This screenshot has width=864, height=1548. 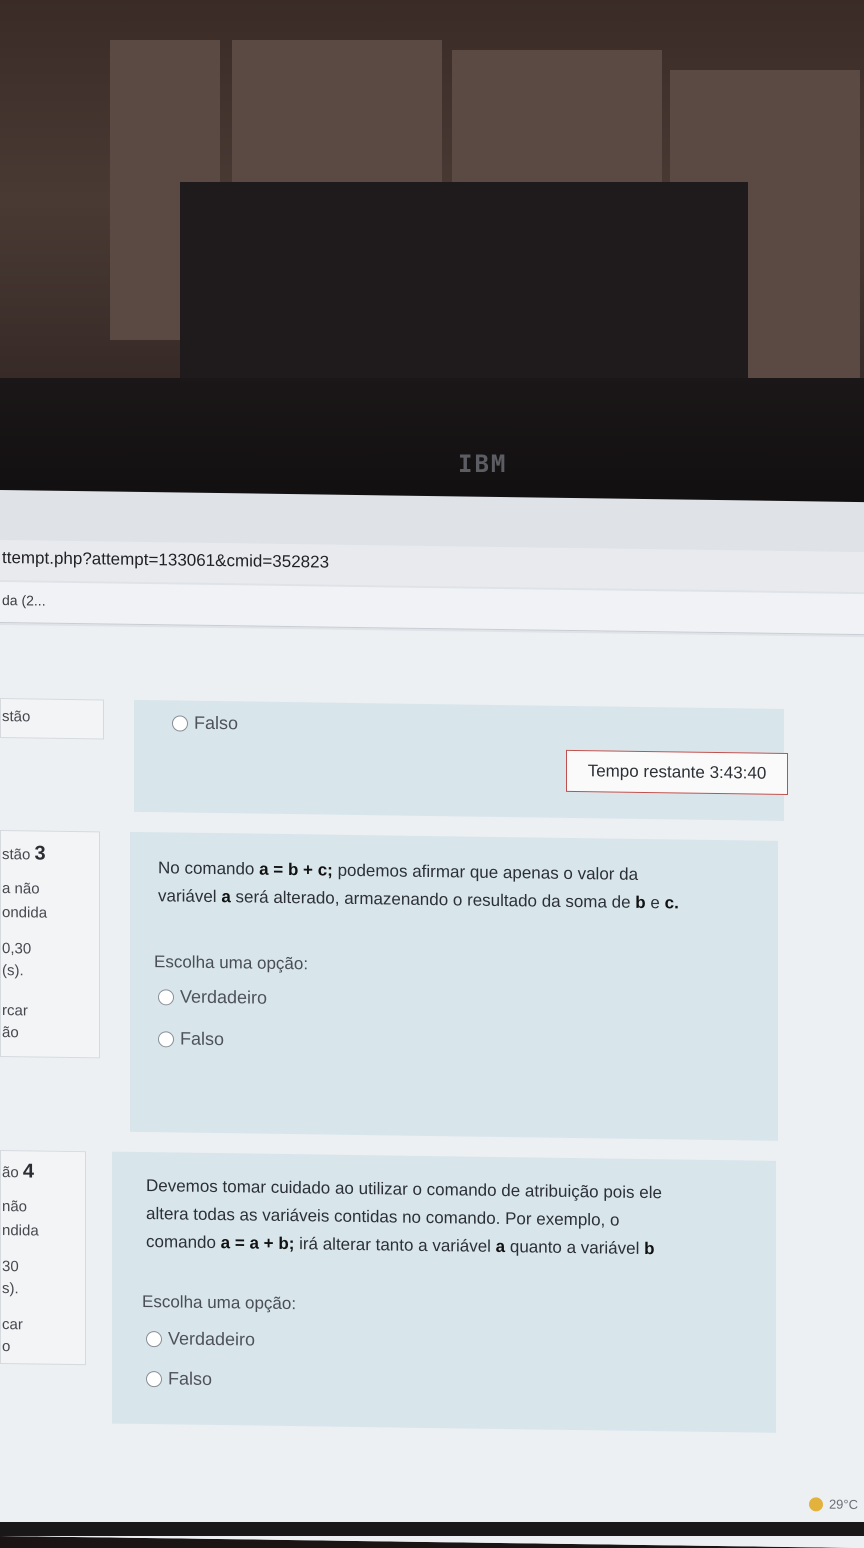 I want to click on question-4-title: ão 4, so click(x=18, y=1171).